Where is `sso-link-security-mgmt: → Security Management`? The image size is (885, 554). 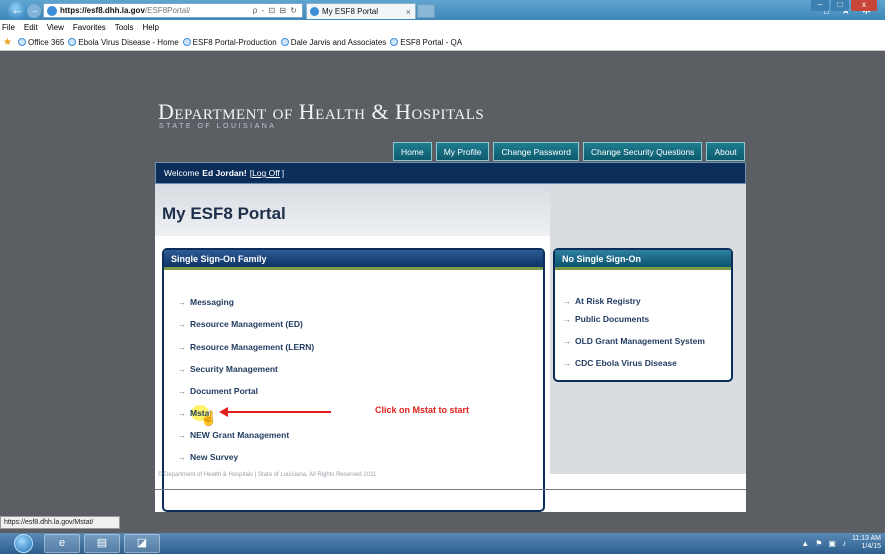 sso-link-security-mgmt: → Security Management is located at coordinates (228, 369).